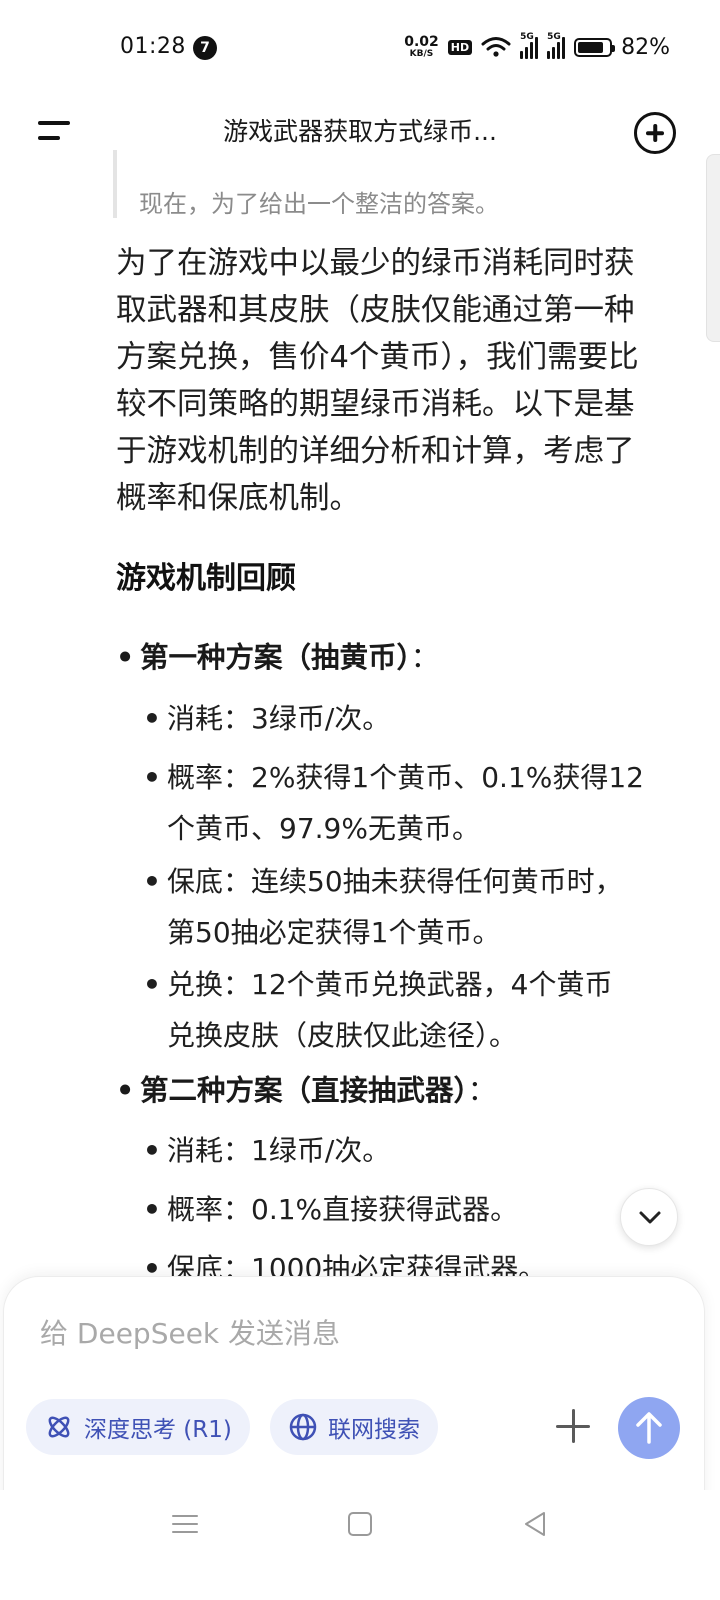 The image size is (720, 1600). I want to click on chevron-down-icon, so click(650, 1217).